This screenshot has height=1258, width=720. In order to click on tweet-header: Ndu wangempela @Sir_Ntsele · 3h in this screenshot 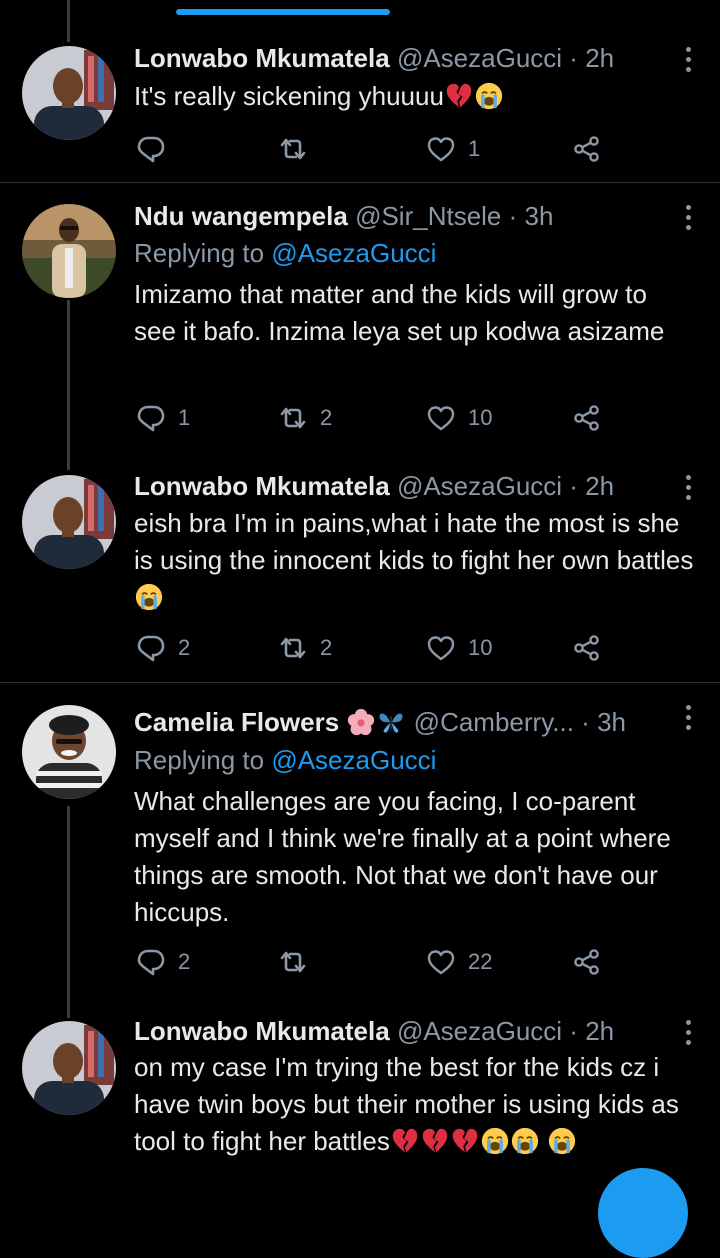, I will do `click(403, 216)`.